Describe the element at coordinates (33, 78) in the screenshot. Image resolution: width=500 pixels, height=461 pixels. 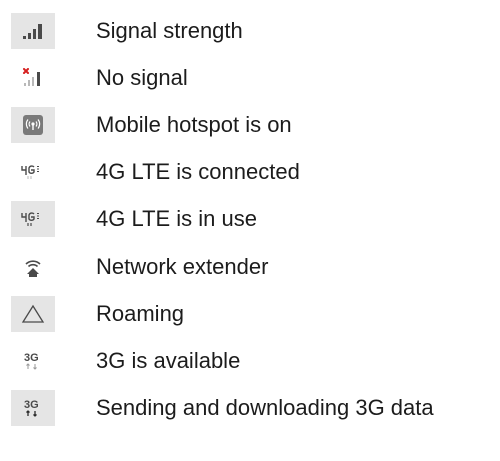
I see `no-signal-icon` at that location.